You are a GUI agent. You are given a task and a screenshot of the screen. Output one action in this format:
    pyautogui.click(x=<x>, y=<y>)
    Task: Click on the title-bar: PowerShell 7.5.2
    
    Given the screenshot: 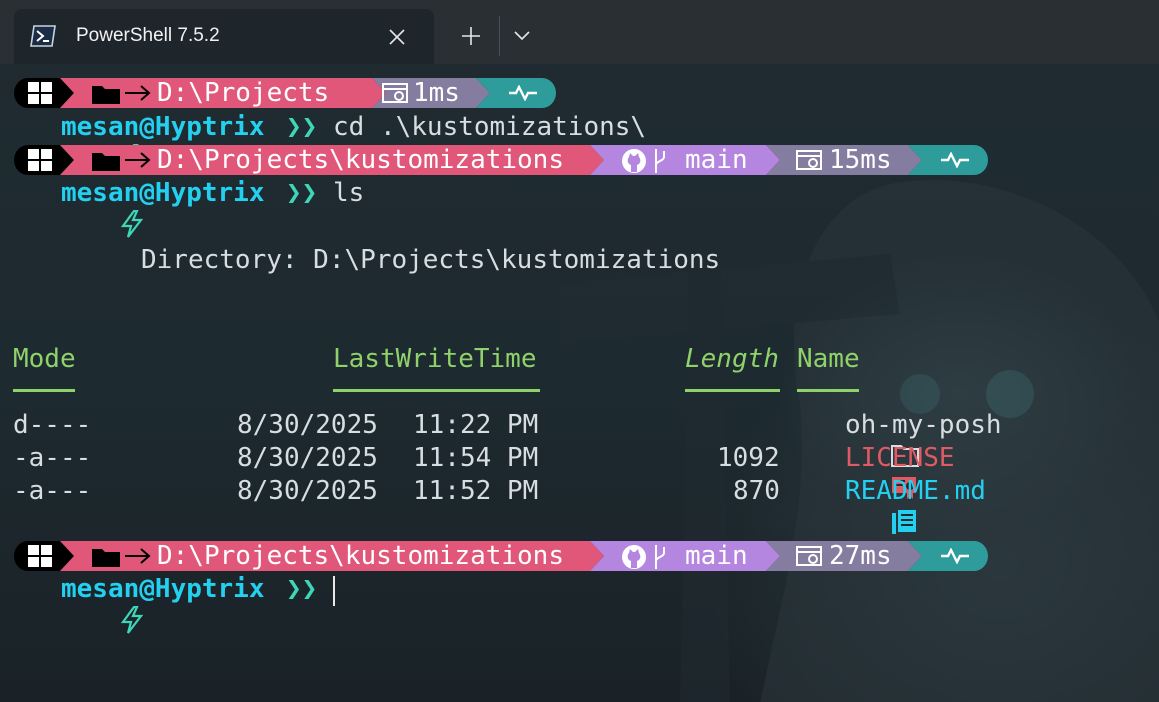 What is the action you would take?
    pyautogui.click(x=579, y=32)
    